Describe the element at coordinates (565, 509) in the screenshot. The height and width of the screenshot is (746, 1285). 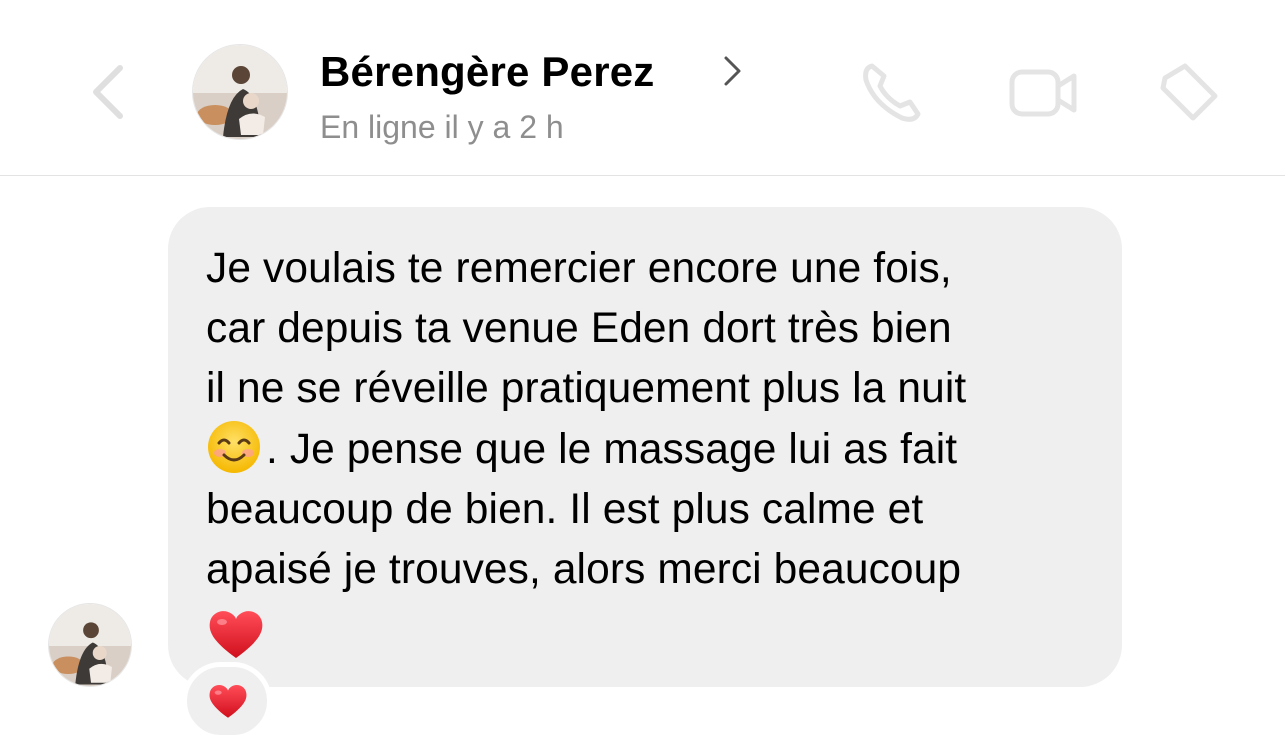
I see `message-line: beaucoup de bien. Il est plus calme et` at that location.